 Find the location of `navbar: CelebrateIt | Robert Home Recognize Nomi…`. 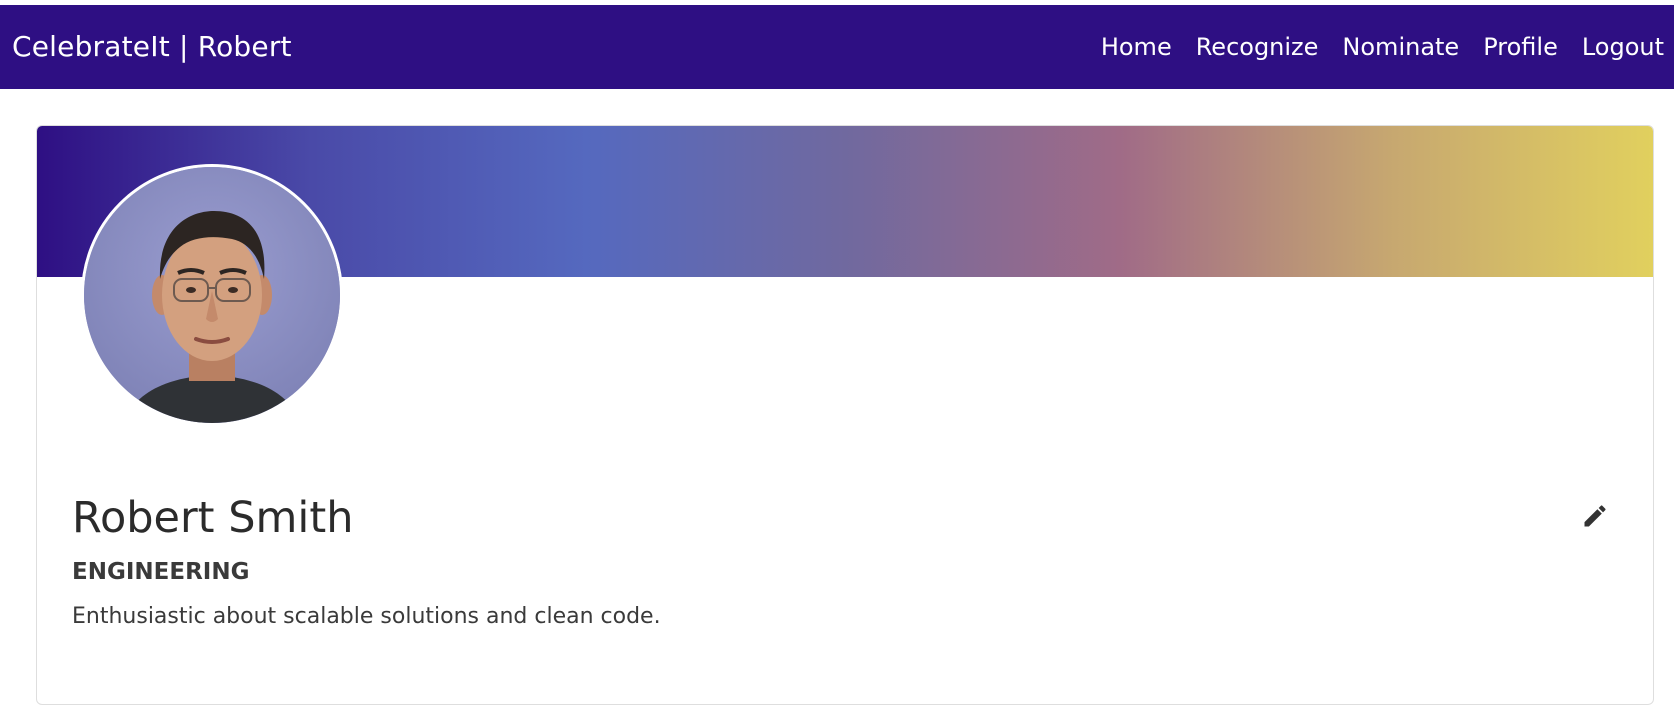

navbar: CelebrateIt | Robert Home Recognize Nomi… is located at coordinates (837, 47).